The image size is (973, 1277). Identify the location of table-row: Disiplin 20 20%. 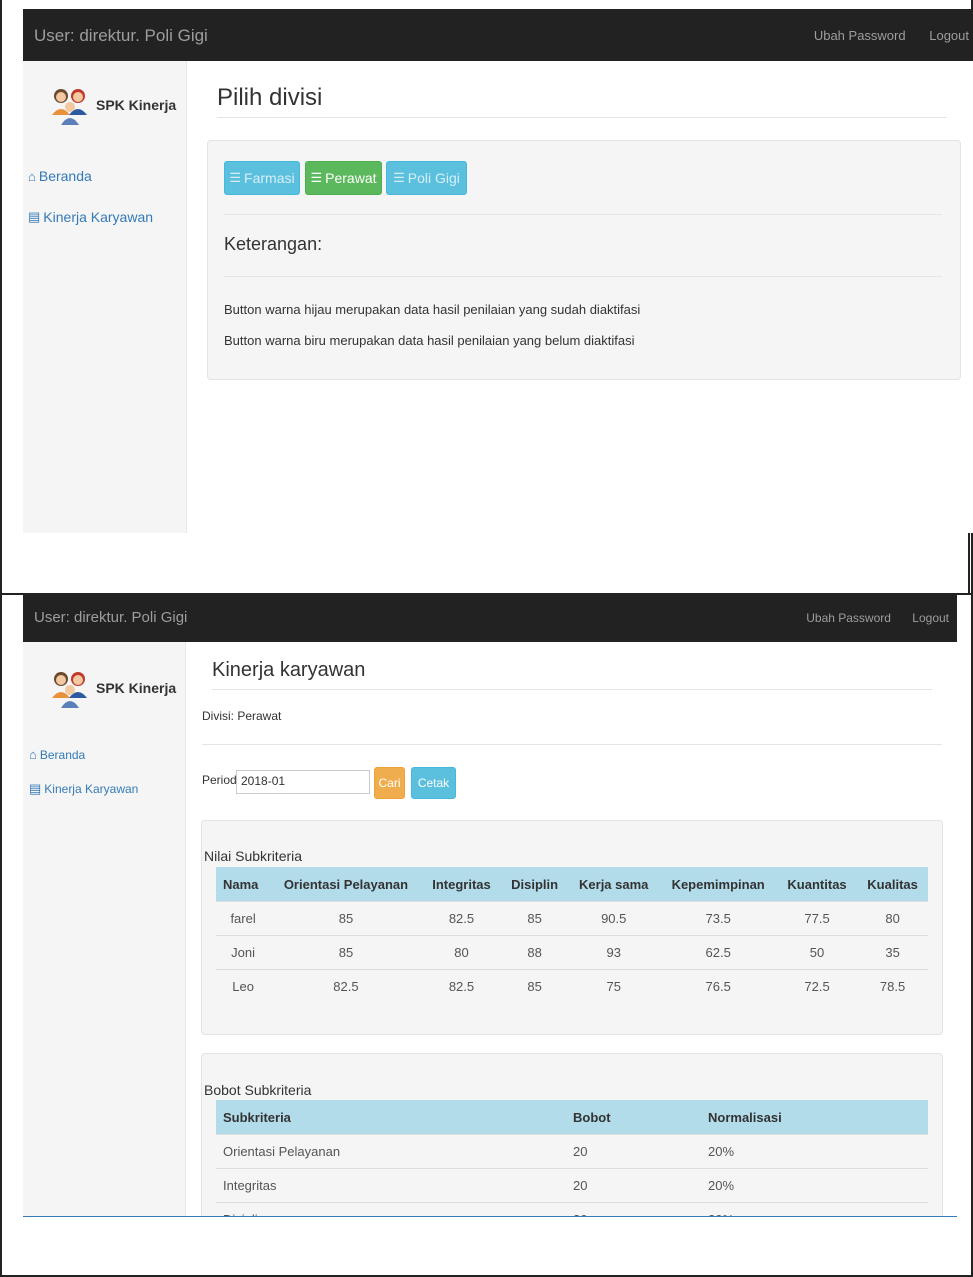
(572, 1209).